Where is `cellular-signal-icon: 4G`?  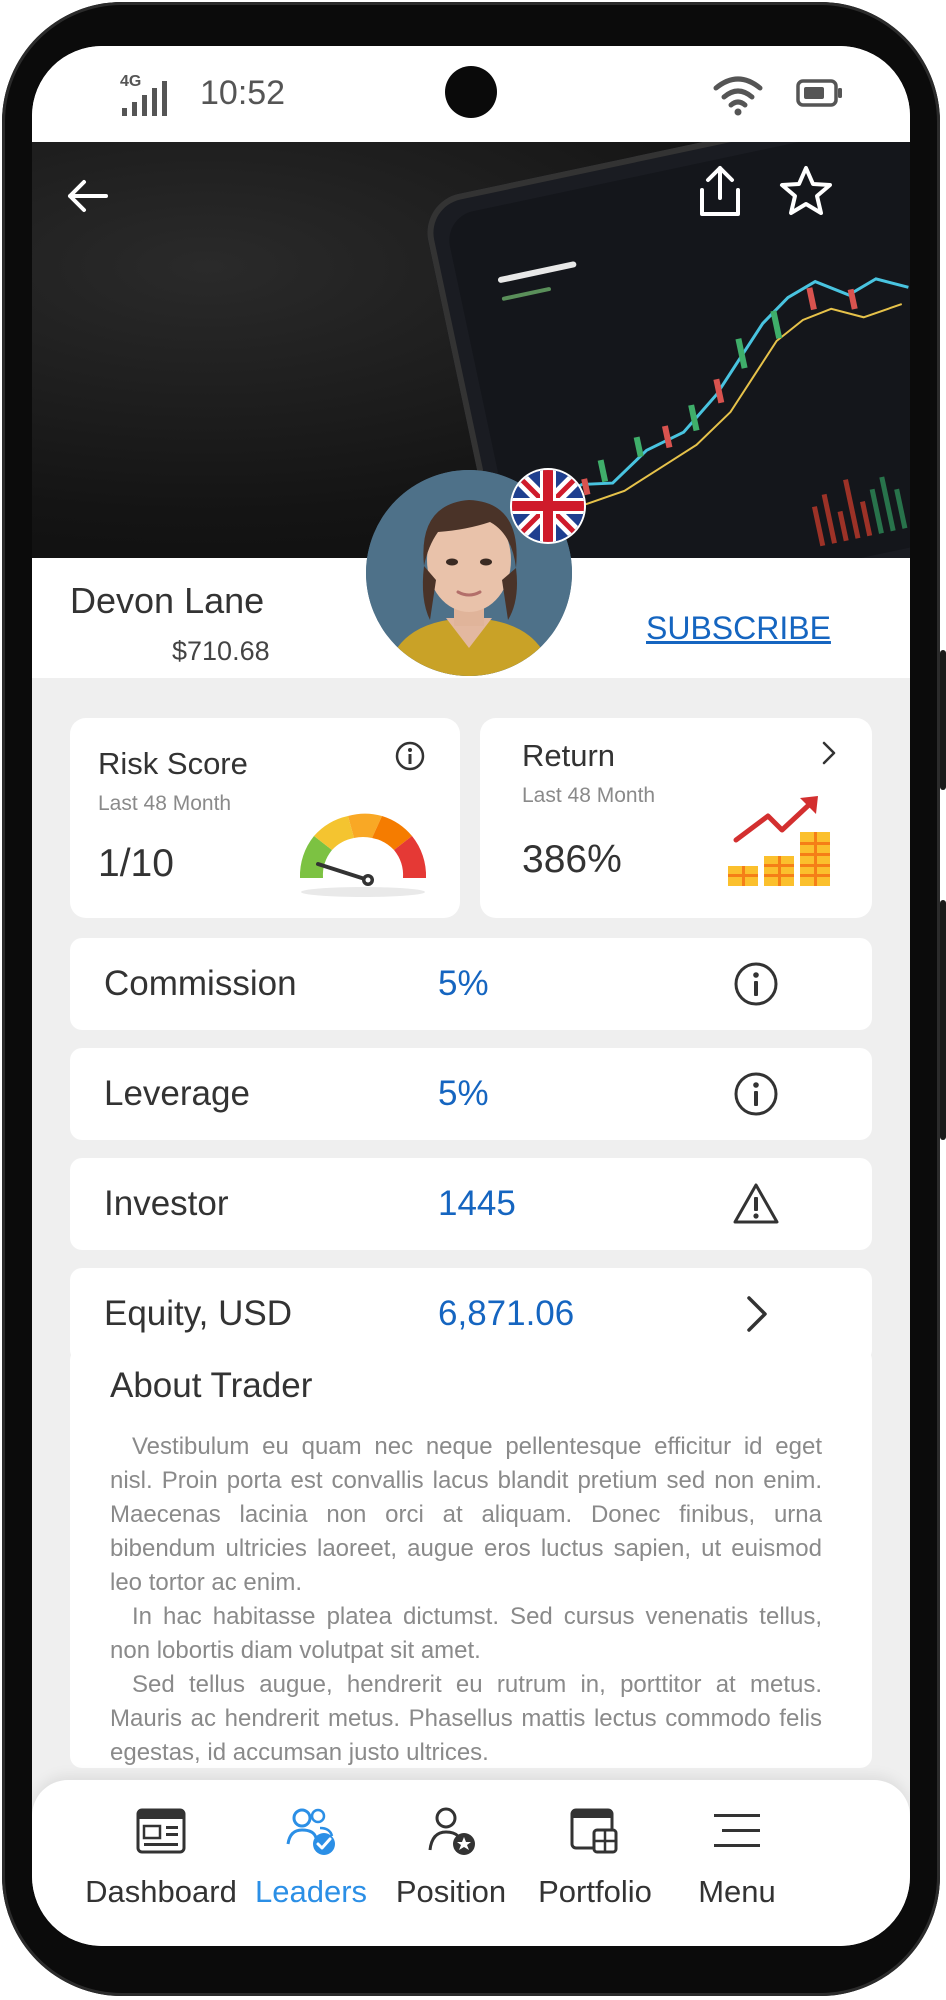
cellular-signal-icon: 4G is located at coordinates (143, 94).